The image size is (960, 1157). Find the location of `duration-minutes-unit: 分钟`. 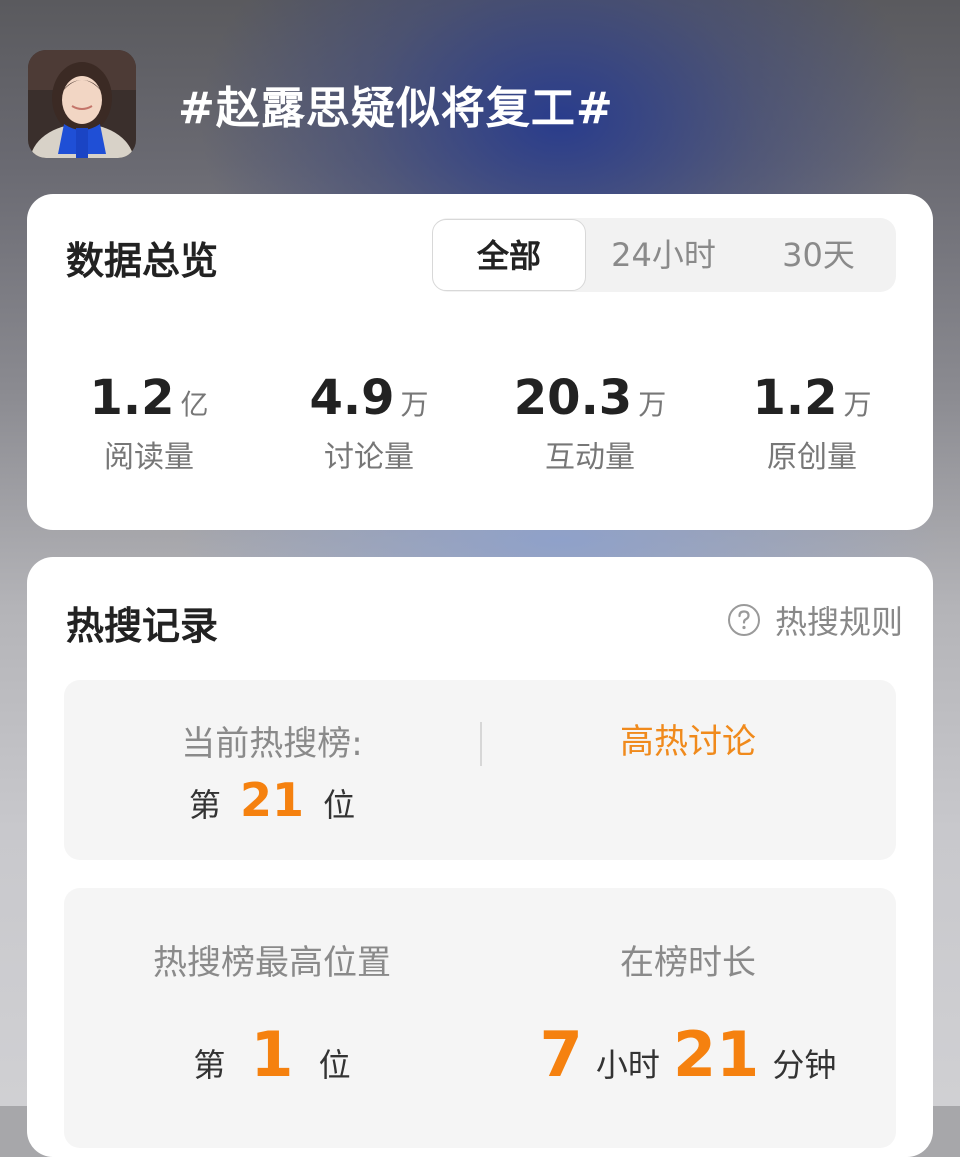

duration-minutes-unit: 分钟 is located at coordinates (804, 1065).